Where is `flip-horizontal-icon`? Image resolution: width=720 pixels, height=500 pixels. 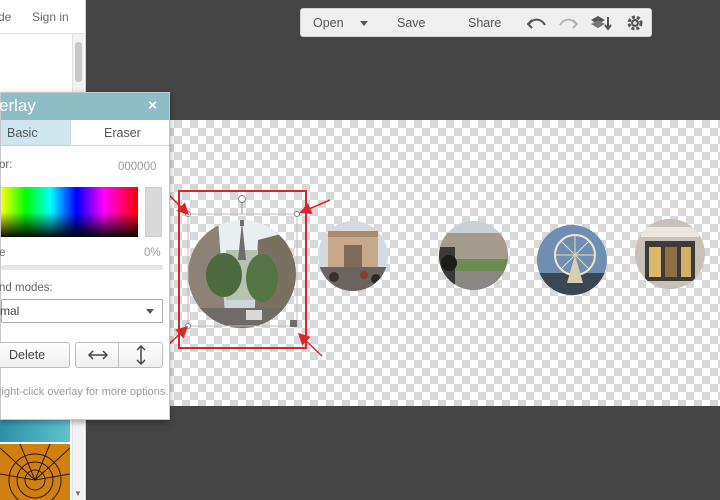
flip-horizontal-icon is located at coordinates (98, 355).